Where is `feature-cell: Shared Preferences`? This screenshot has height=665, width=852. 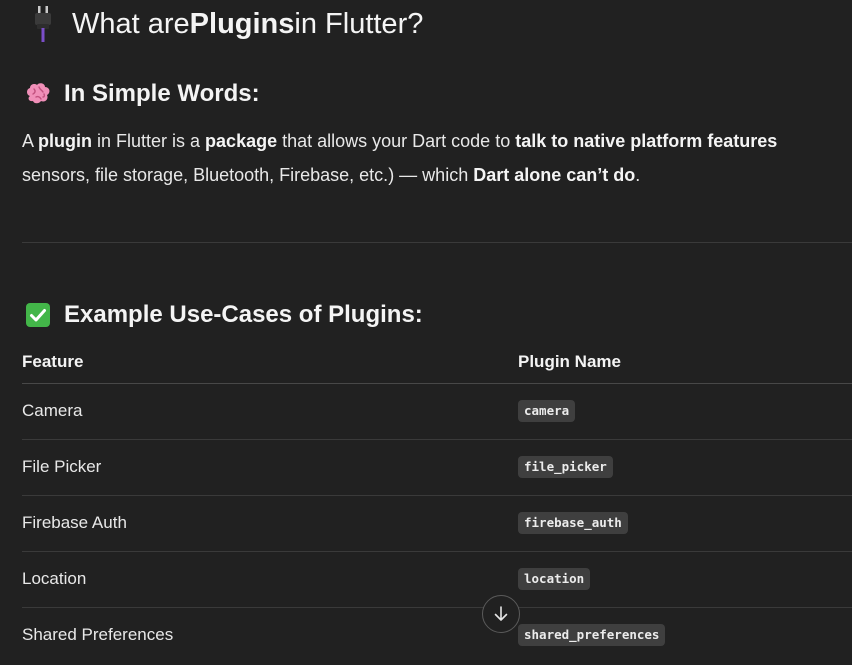
feature-cell: Shared Preferences is located at coordinates (98, 634).